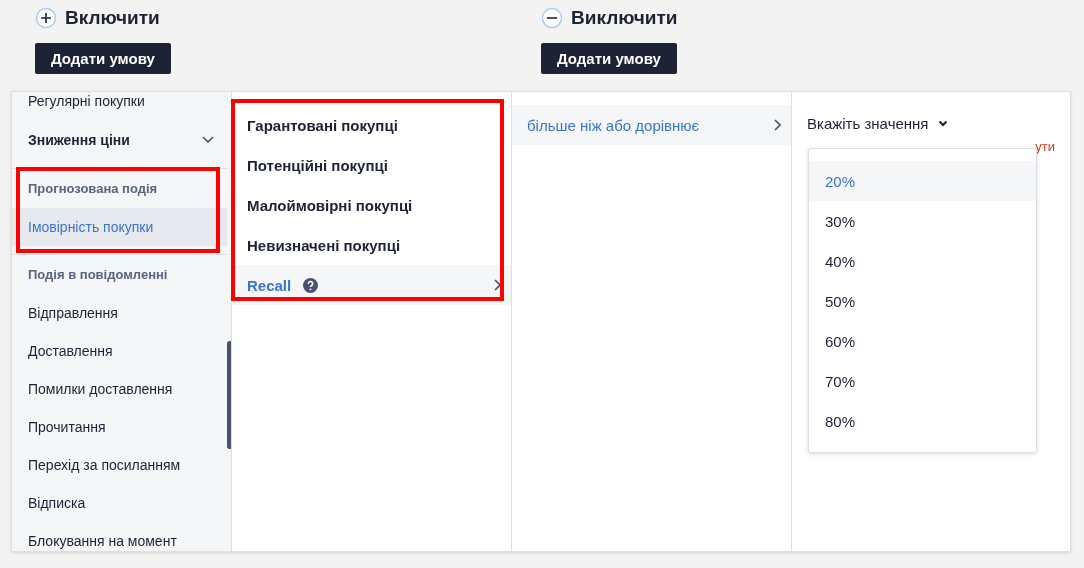 The height and width of the screenshot is (568, 1084). Describe the element at coordinates (119, 140) in the screenshot. I see `category-expander: Зниження ціни` at that location.